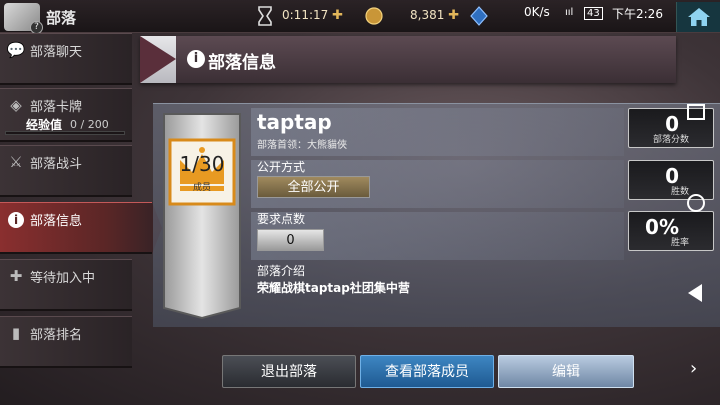  What do you see at coordinates (302, 145) in the screenshot?
I see `tribe-leader: 部落首领：大熊貓俠` at bounding box center [302, 145].